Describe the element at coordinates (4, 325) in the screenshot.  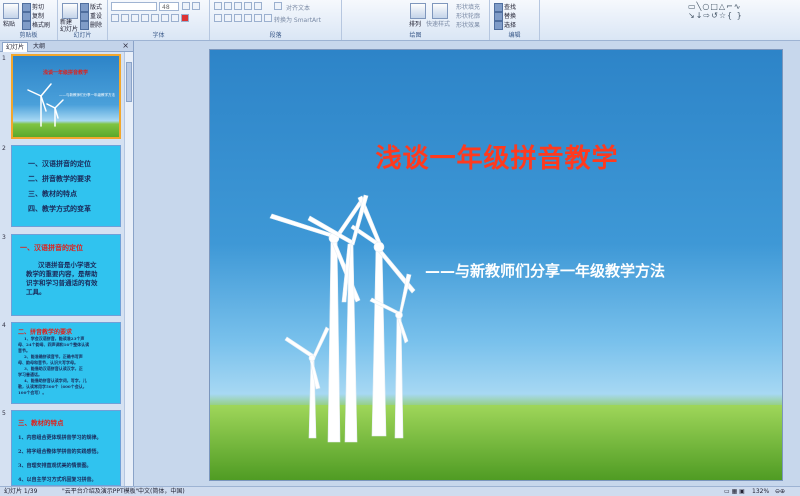
I see `slide-number: 4` at that location.